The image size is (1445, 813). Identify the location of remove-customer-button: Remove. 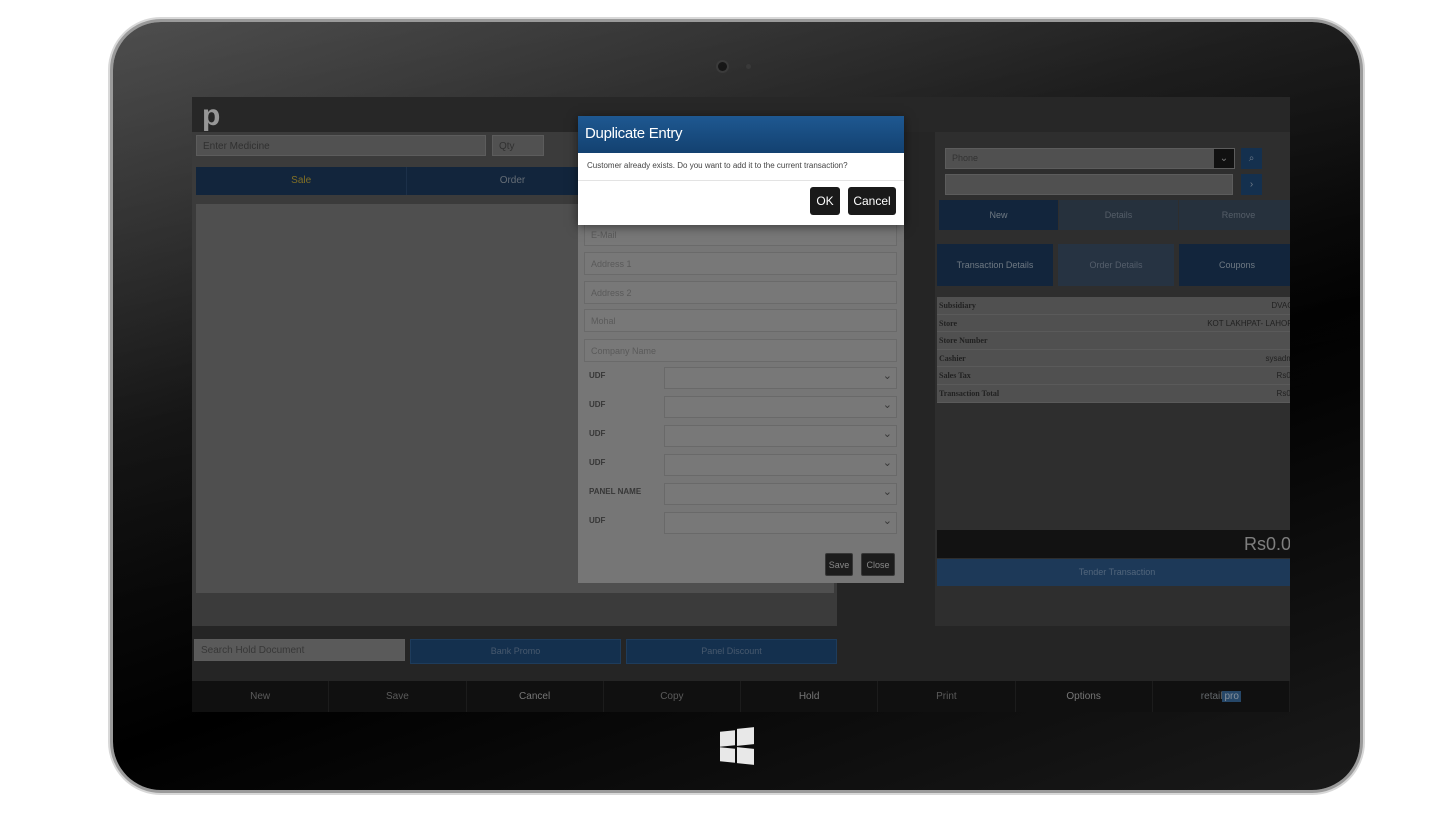
(1234, 215).